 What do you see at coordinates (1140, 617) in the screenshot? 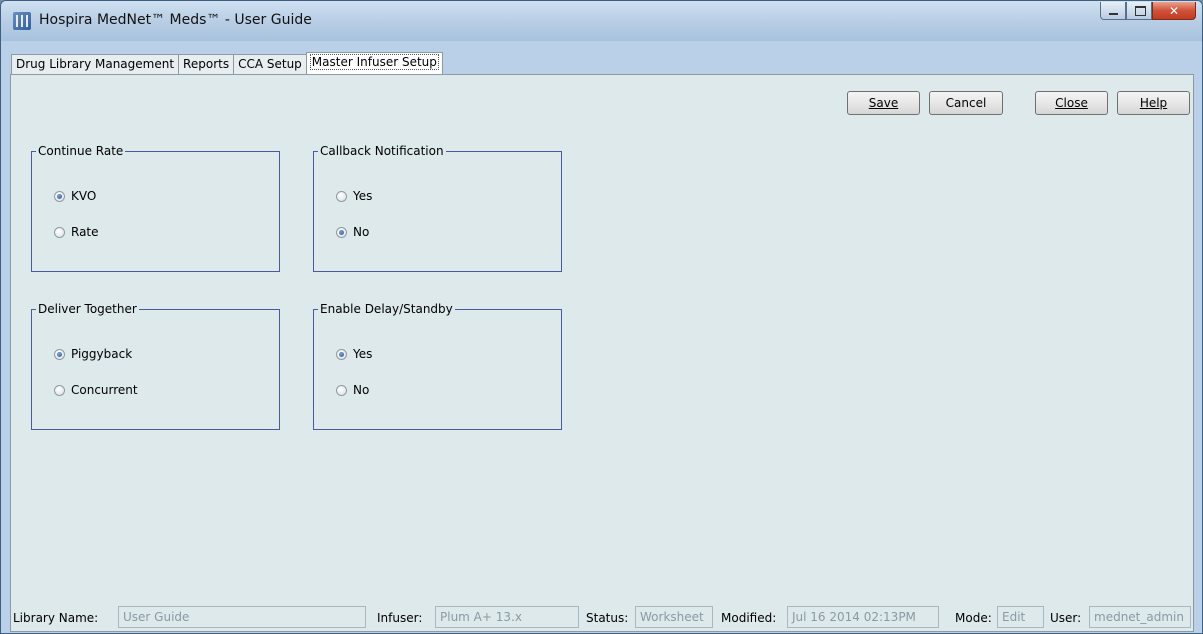
I see `user-field: mednet_admin` at bounding box center [1140, 617].